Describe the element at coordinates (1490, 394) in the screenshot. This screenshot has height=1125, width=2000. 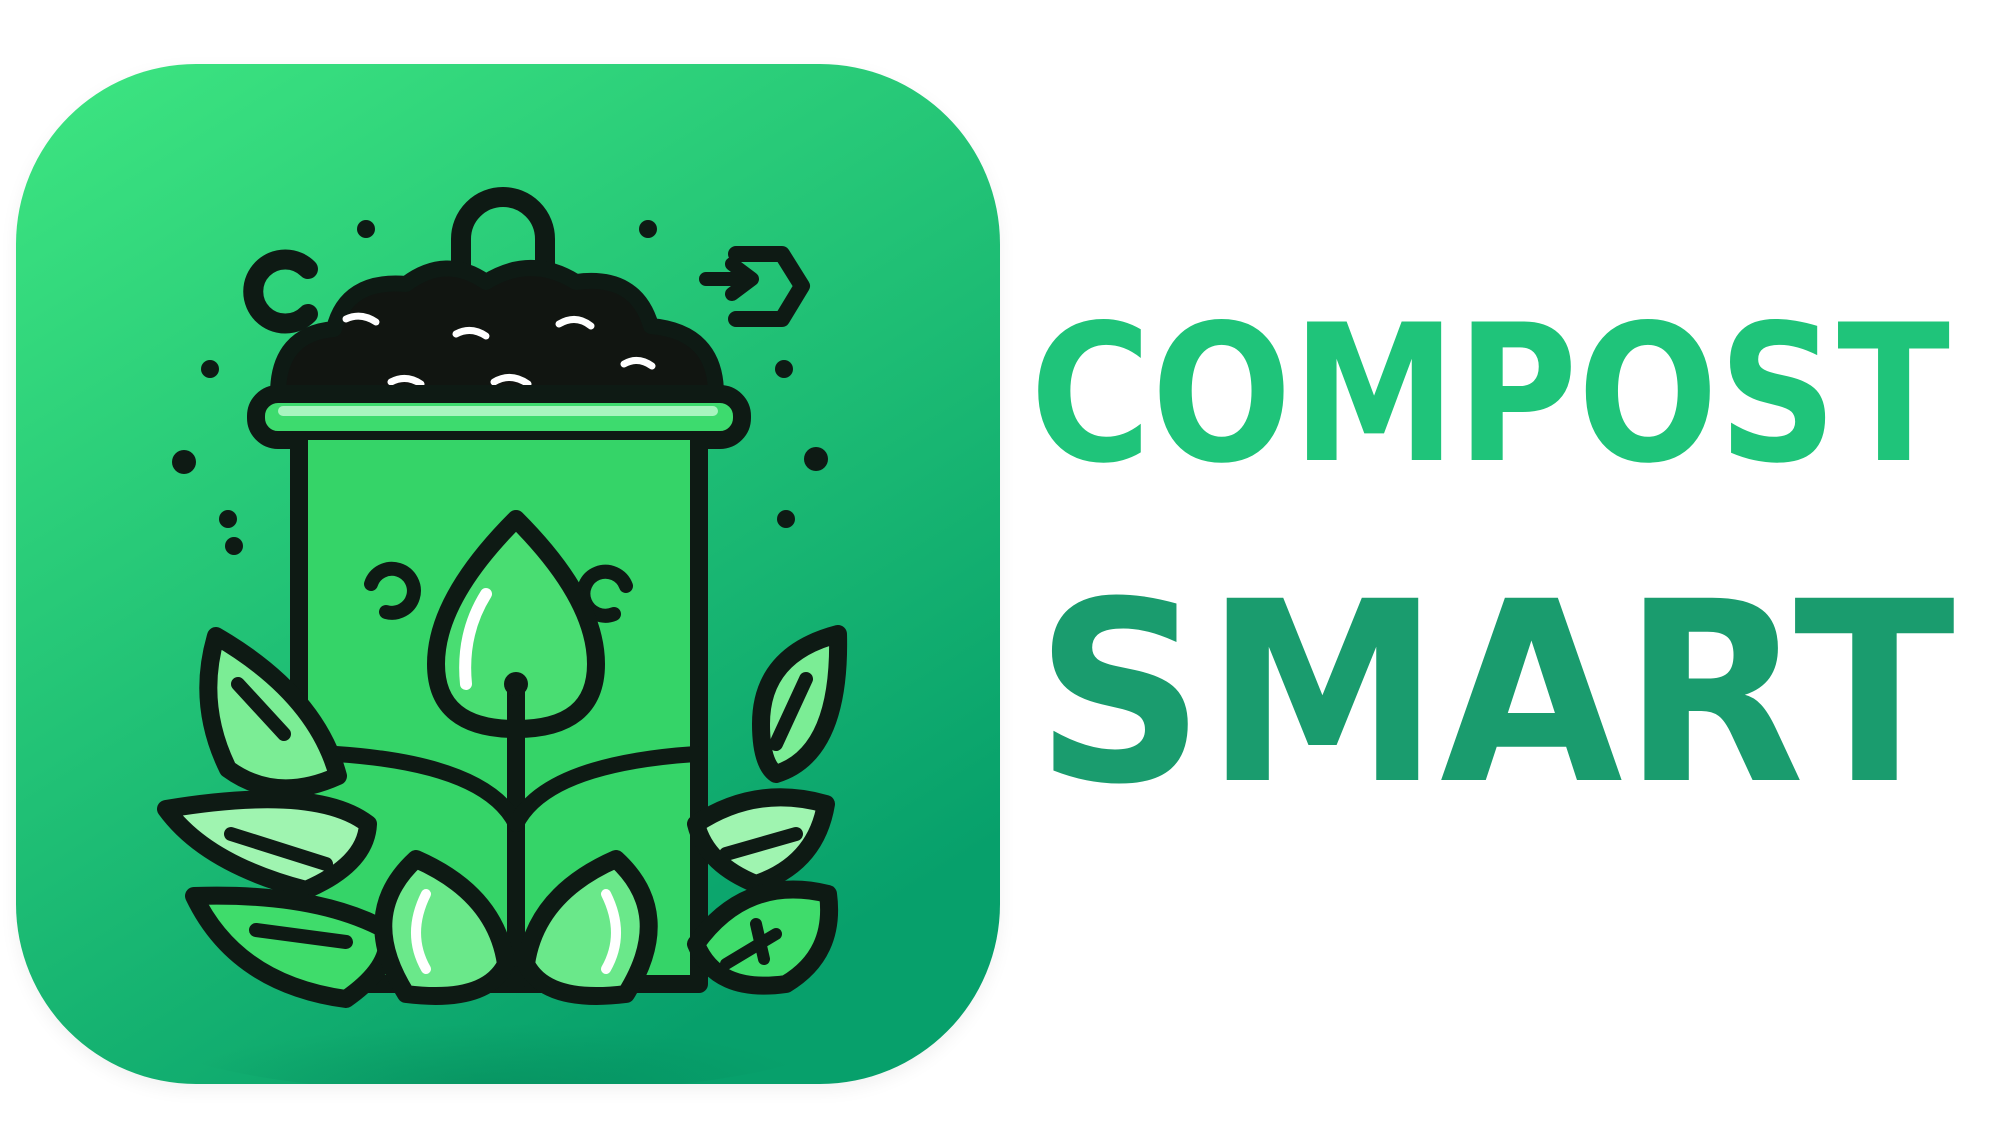
I see `wordmark-line-compost: COMPOST` at that location.